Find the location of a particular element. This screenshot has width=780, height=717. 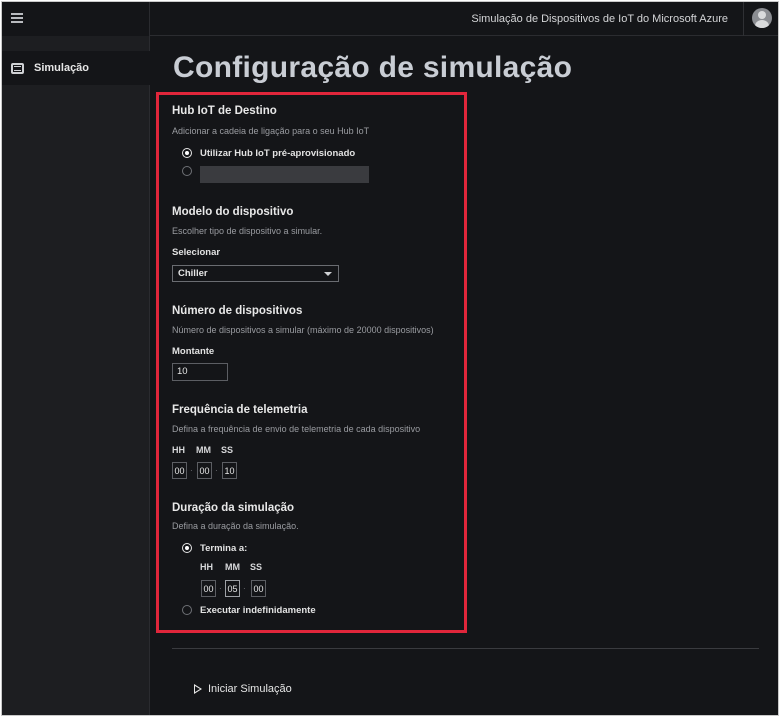

start-simulation-button: Iniciar Simulação is located at coordinates (243, 689).